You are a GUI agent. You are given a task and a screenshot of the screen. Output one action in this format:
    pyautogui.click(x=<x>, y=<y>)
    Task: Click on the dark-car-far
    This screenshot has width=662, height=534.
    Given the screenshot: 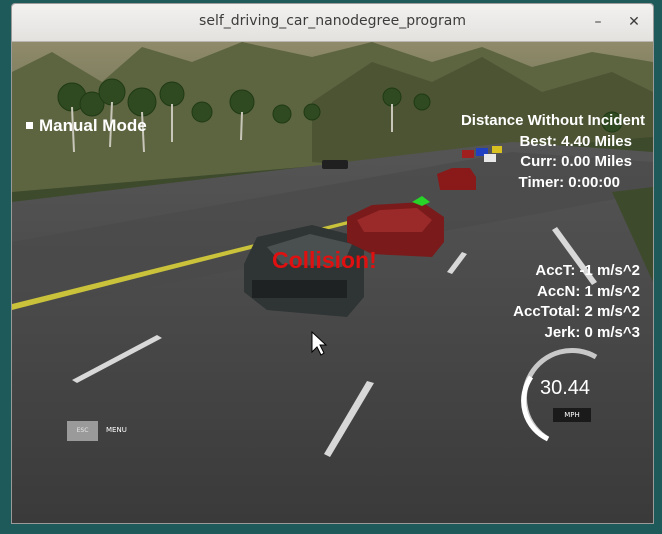 What is the action you would take?
    pyautogui.click(x=335, y=164)
    